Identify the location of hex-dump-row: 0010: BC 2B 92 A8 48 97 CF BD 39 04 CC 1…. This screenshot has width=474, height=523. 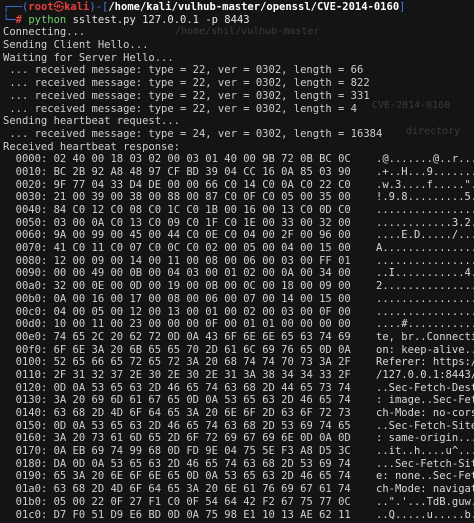
(238, 172).